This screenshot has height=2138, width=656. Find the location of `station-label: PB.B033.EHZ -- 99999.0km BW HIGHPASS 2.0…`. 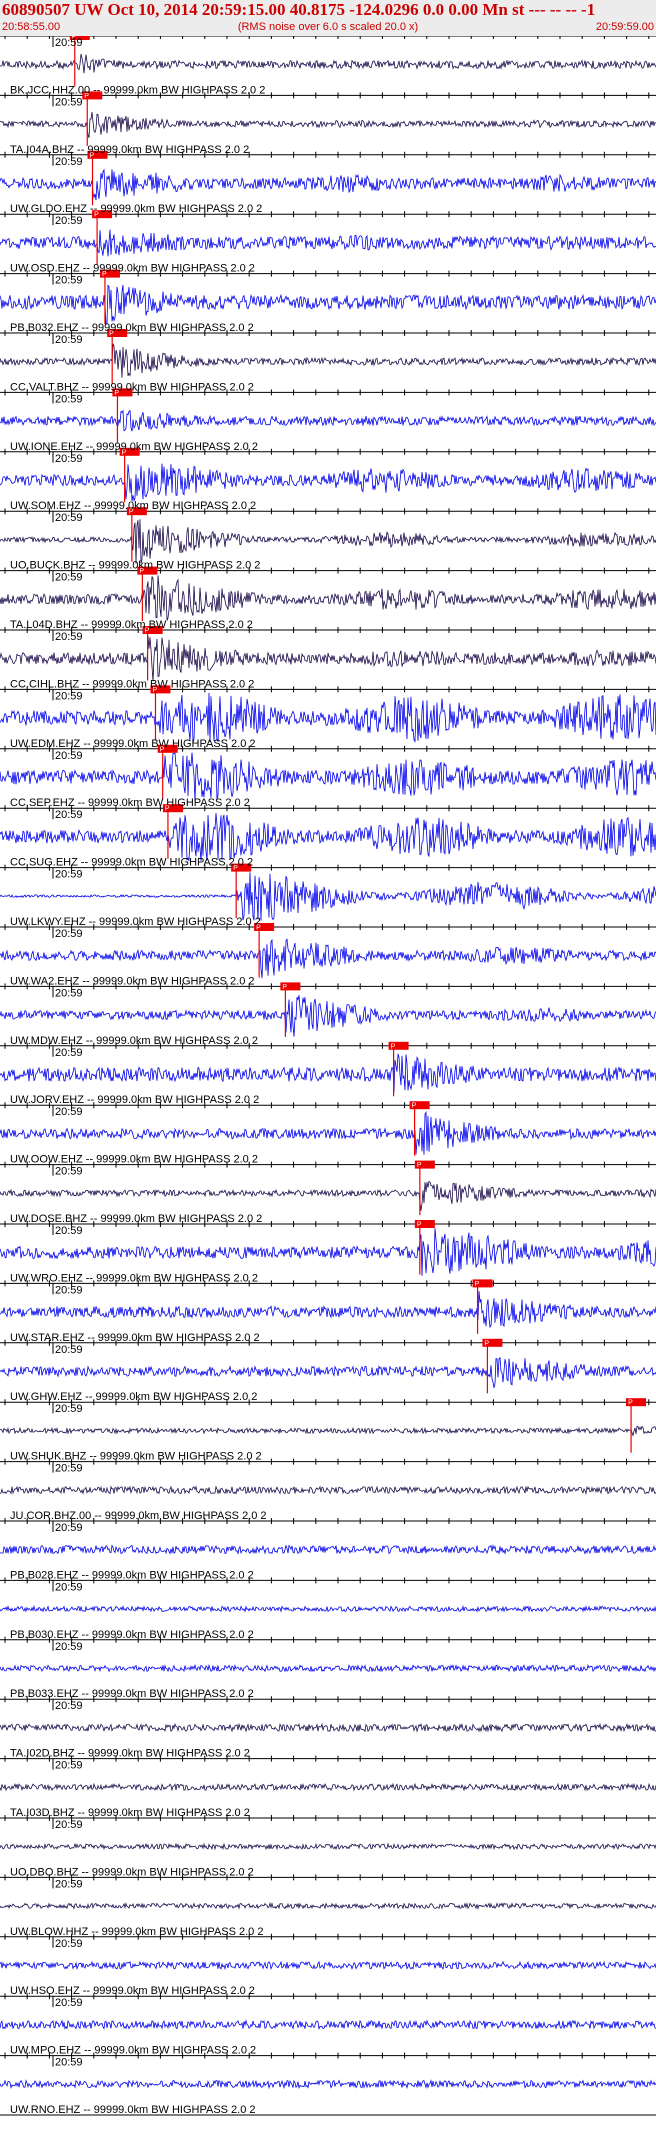

station-label: PB.B033.EHZ -- 99999.0km BW HIGHPASS 2.0… is located at coordinates (132, 1694).